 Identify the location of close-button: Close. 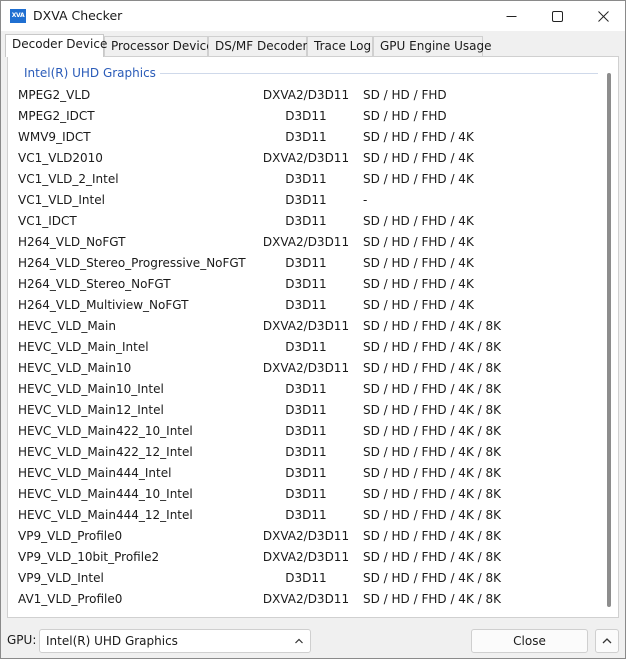
(529, 641).